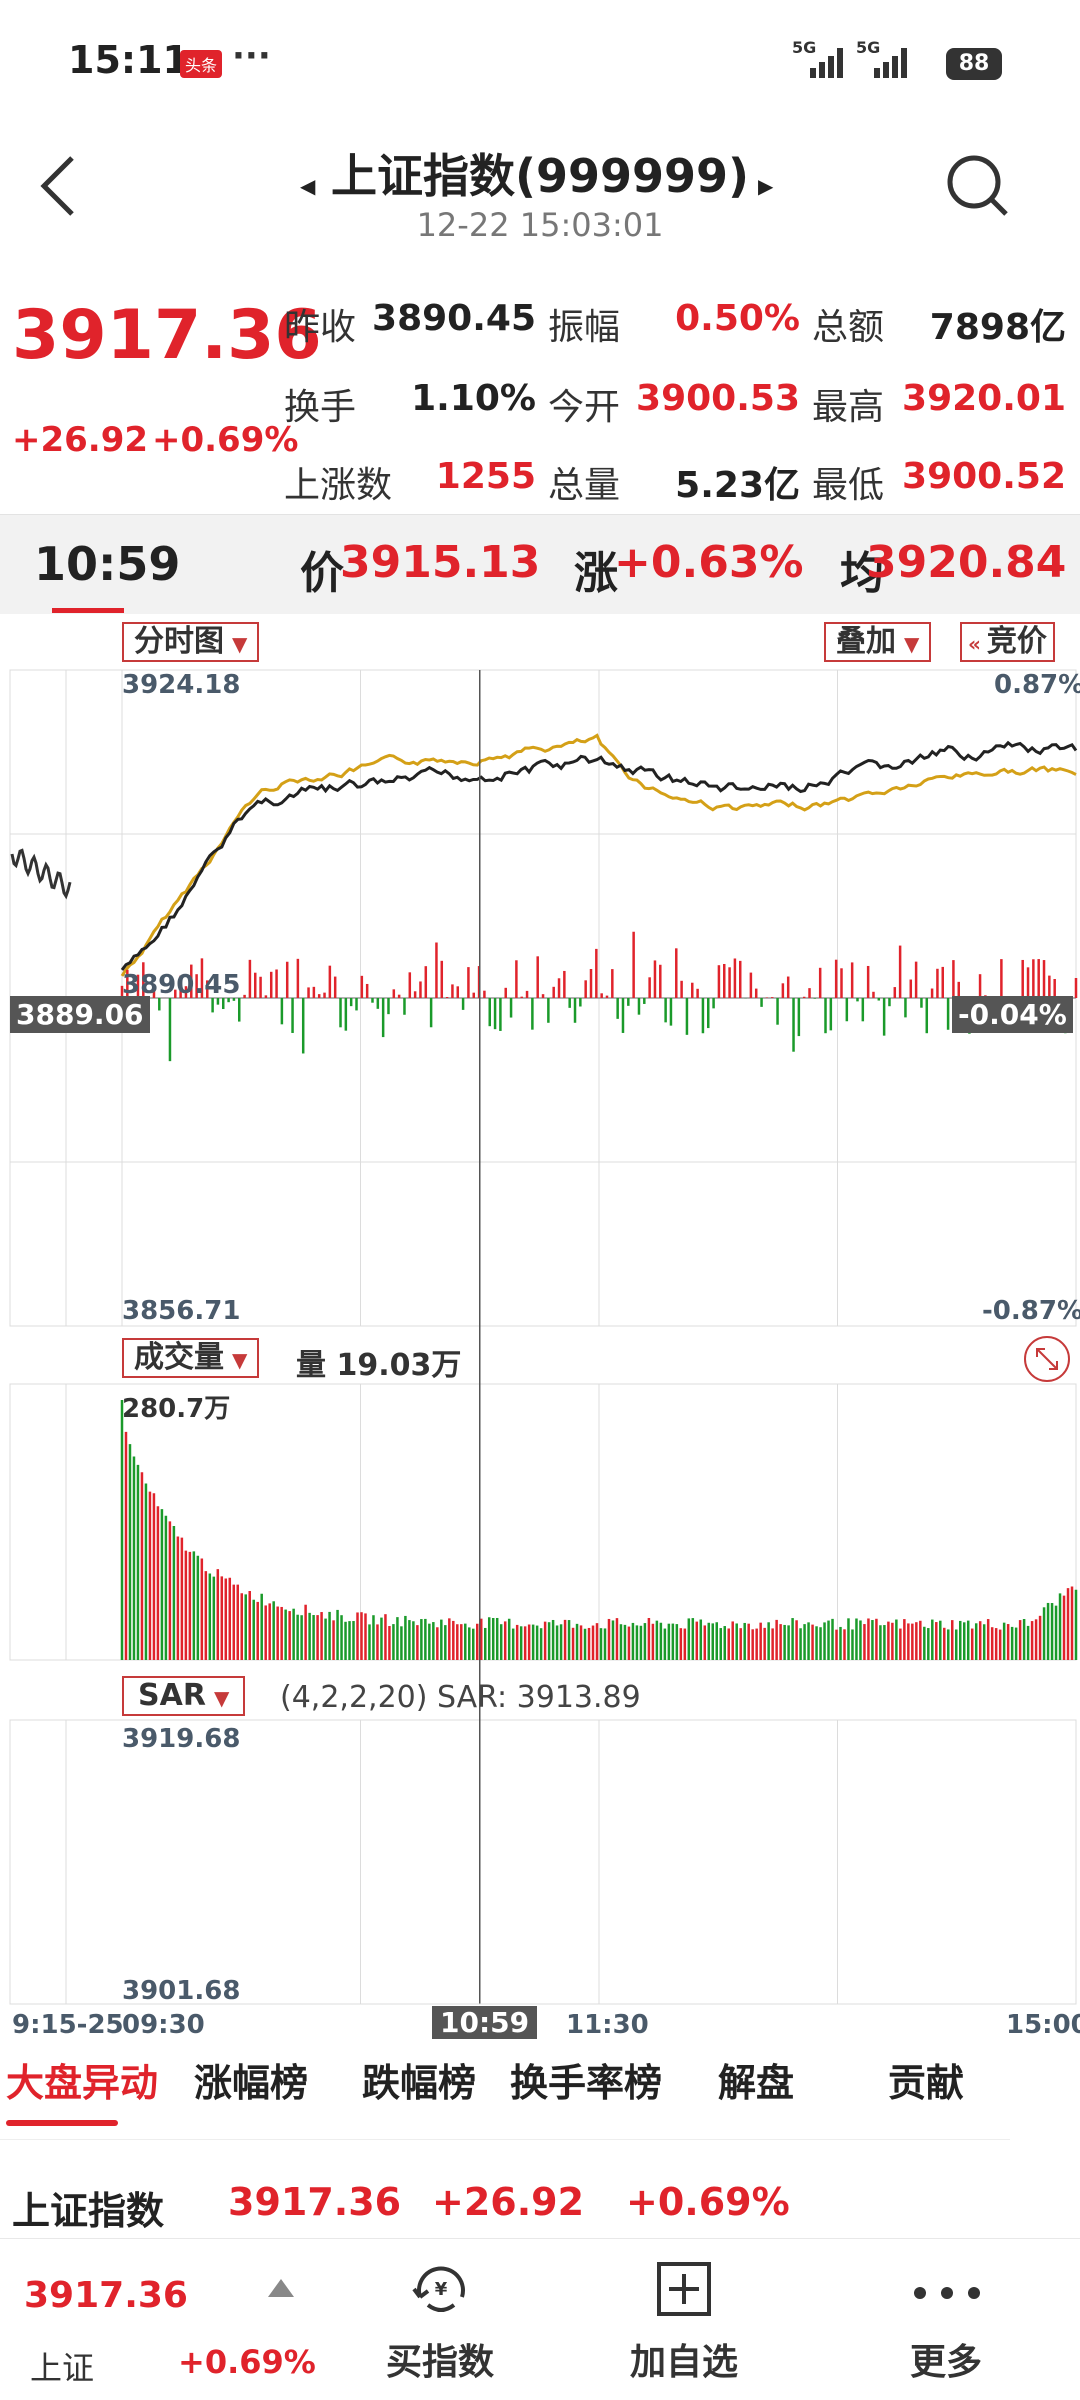 This screenshot has width=1080, height=2400. Describe the element at coordinates (88, 2211) in the screenshot. I see `index-name: 上证指数` at that location.